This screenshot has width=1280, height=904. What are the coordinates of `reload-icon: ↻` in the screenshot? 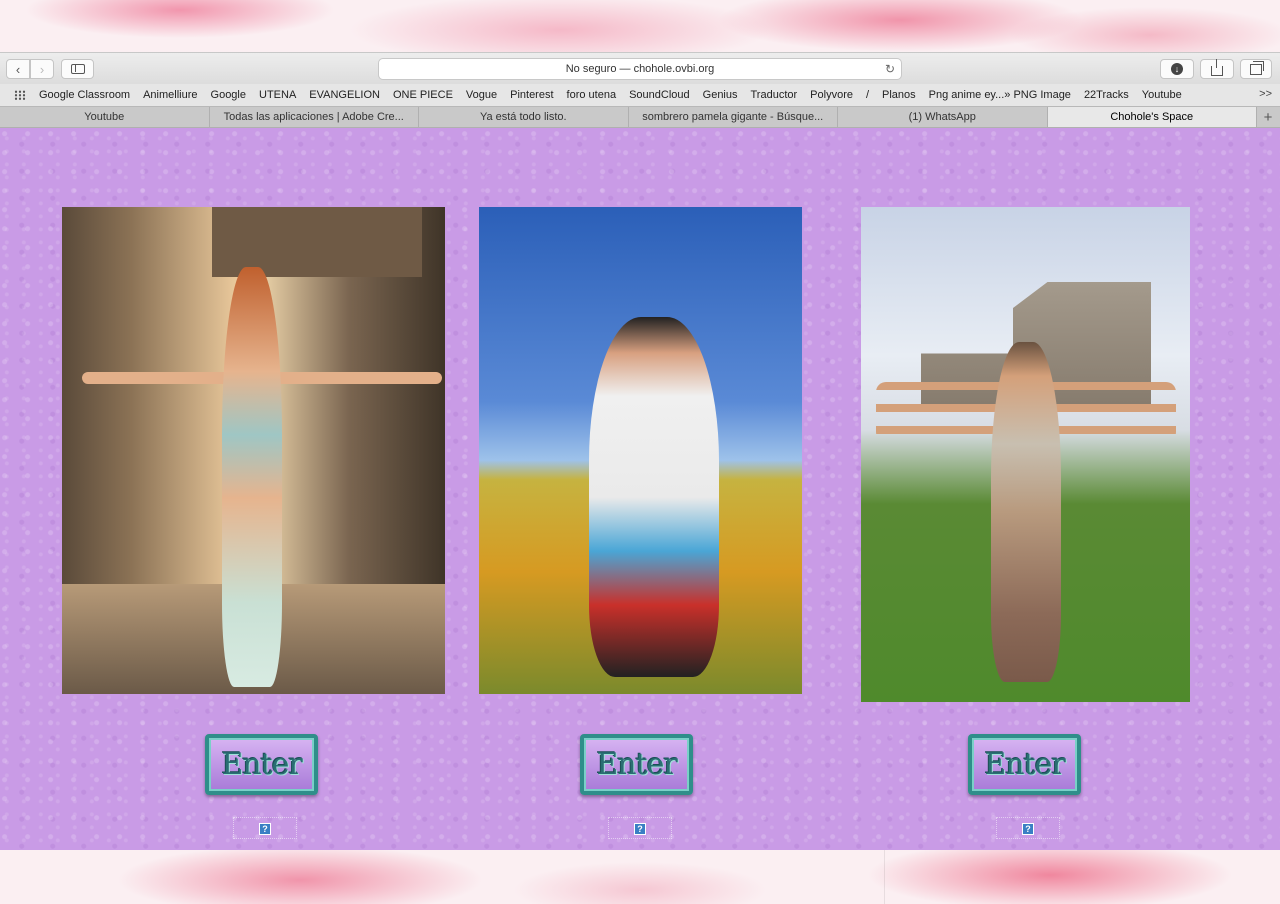 It's located at (890, 69).